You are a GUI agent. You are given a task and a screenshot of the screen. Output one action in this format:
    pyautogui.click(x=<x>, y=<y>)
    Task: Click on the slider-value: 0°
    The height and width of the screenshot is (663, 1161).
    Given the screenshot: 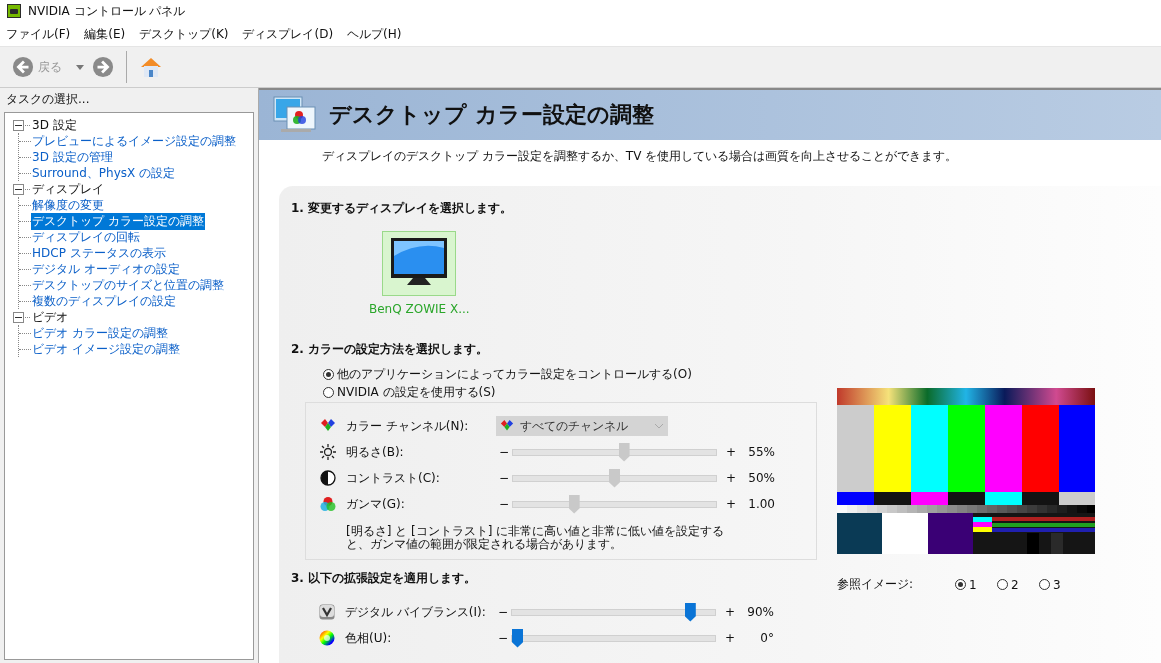 What is the action you would take?
    pyautogui.click(x=766, y=638)
    